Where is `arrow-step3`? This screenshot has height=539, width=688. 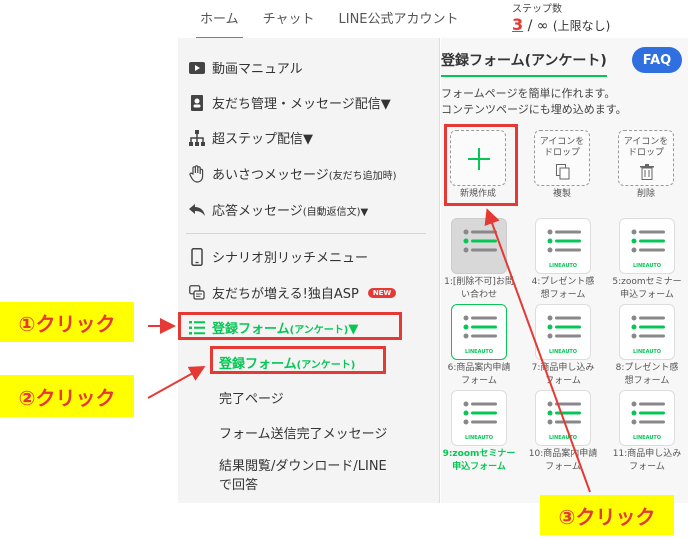
arrow-step3 is located at coordinates (537, 350).